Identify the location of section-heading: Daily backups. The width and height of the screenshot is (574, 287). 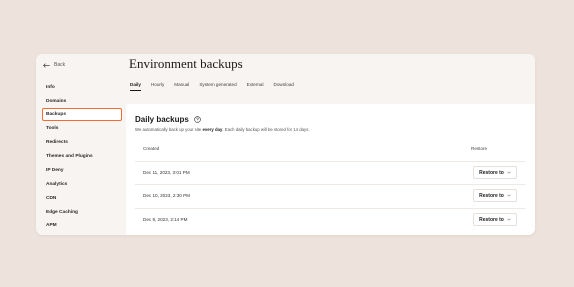
(168, 119).